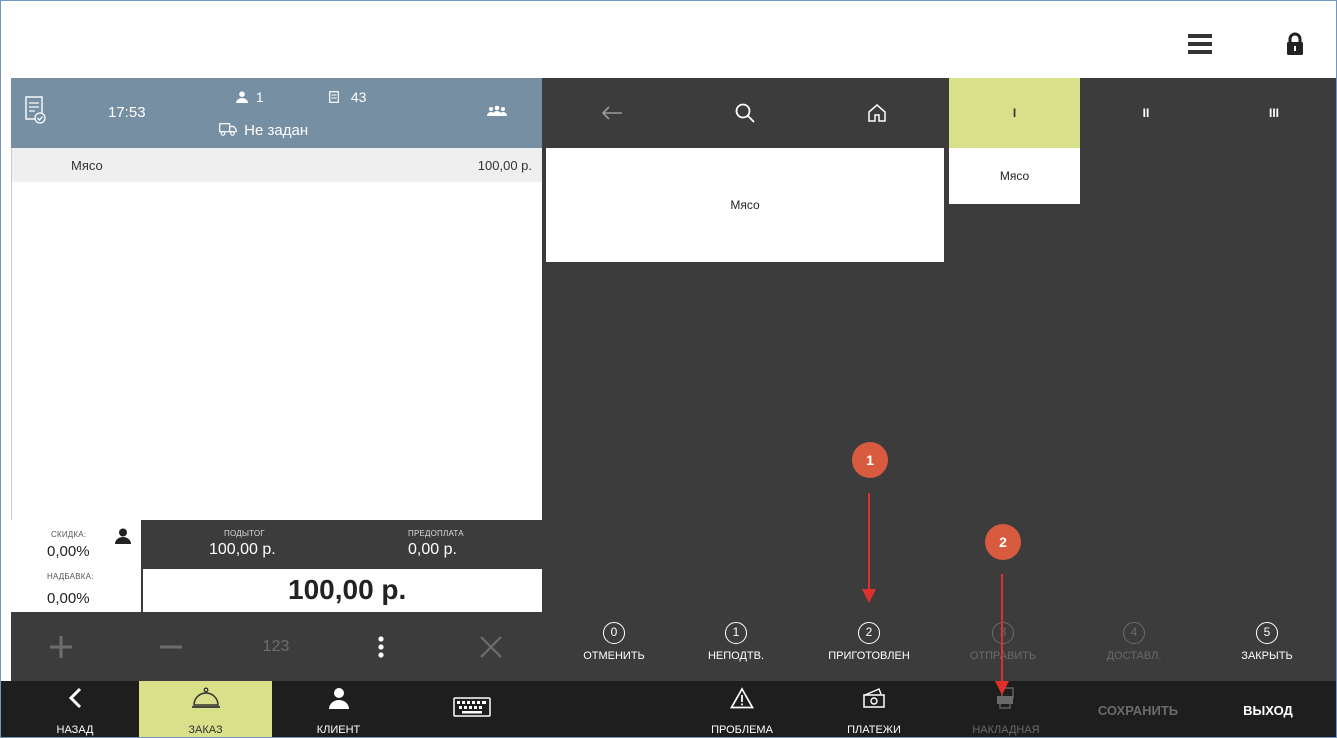 The image size is (1337, 738). What do you see at coordinates (205, 697) in the screenshot?
I see `cloche-icon` at bounding box center [205, 697].